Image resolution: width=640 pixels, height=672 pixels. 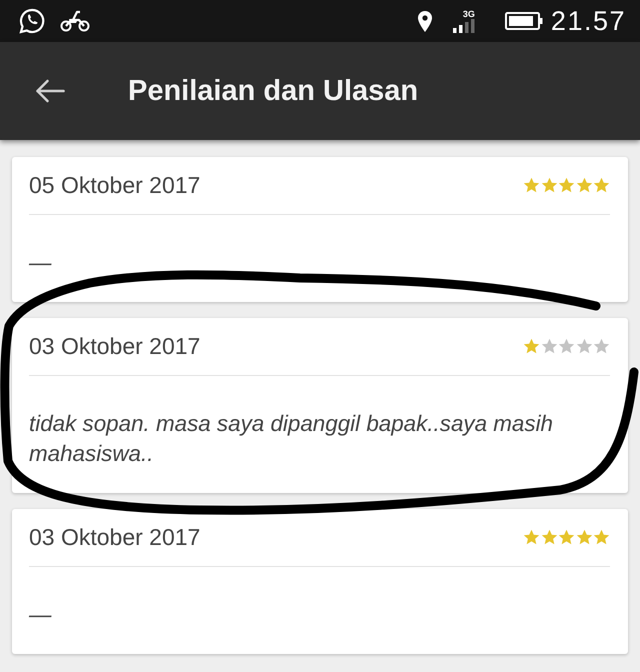 What do you see at coordinates (75, 21) in the screenshot?
I see `motorbike-icon` at bounding box center [75, 21].